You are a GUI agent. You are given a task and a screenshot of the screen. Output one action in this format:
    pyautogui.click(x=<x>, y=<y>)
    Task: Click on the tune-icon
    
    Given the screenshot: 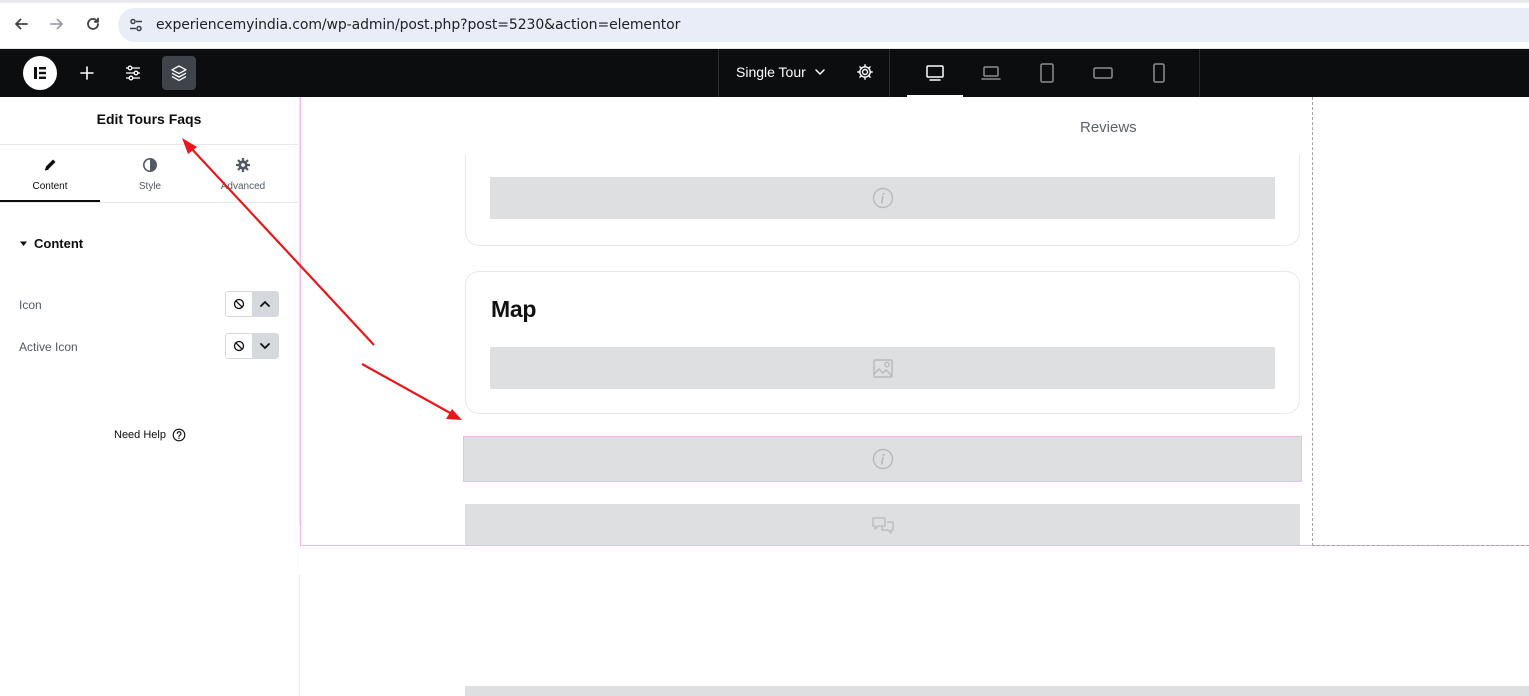 What is the action you would take?
    pyautogui.click(x=136, y=25)
    